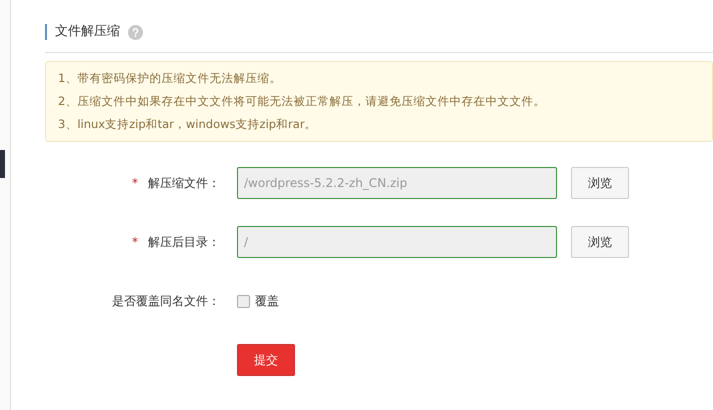 The width and height of the screenshot is (713, 410). What do you see at coordinates (188, 124) in the screenshot?
I see `notice-line: 3、linux支持zip和tar，windows支持zip和rar。` at bounding box center [188, 124].